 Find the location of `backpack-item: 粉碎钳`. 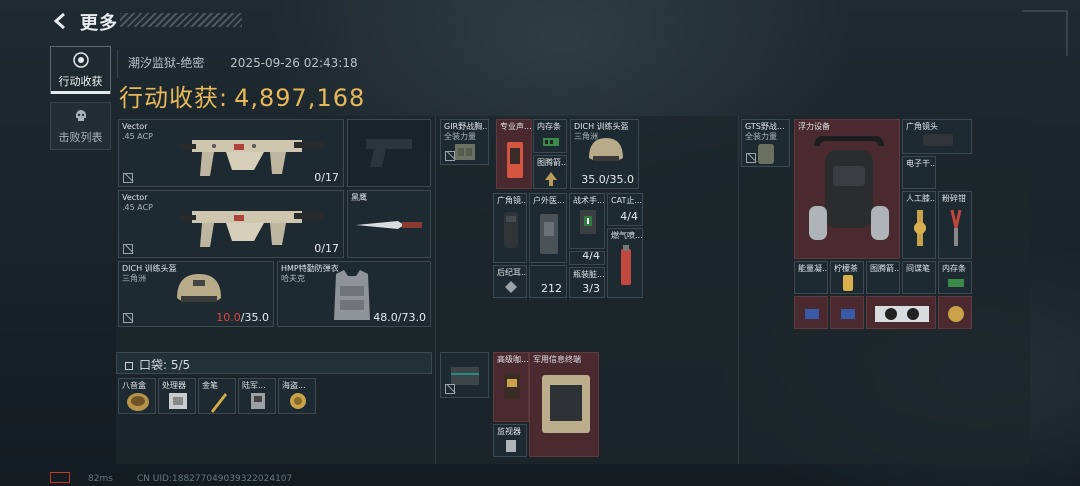

backpack-item: 粉碎钳 is located at coordinates (955, 225).